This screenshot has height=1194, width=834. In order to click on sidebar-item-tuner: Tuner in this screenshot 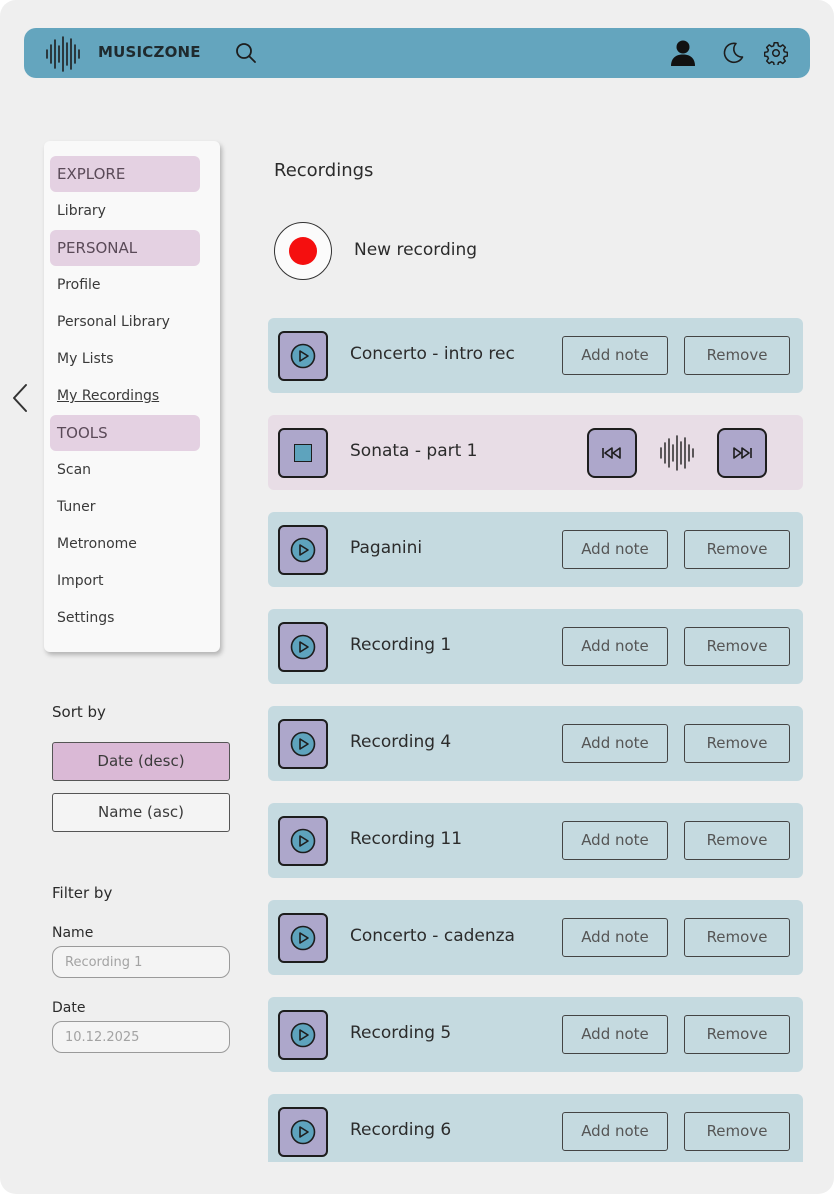, I will do `click(125, 507)`.